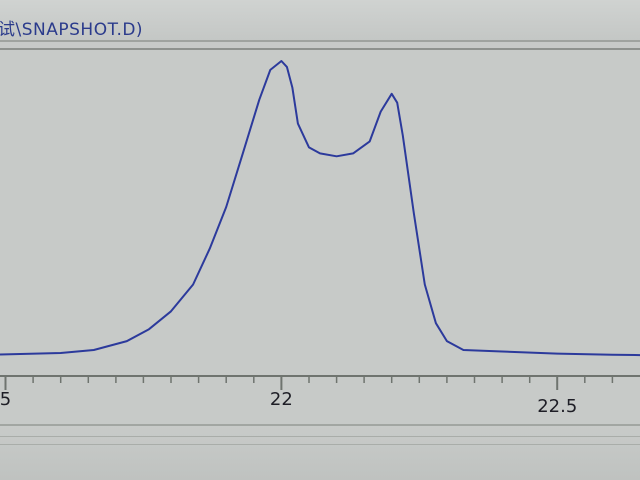 This screenshot has width=640, height=480. Describe the element at coordinates (320, 382) in the screenshot. I see `x-axis` at that location.